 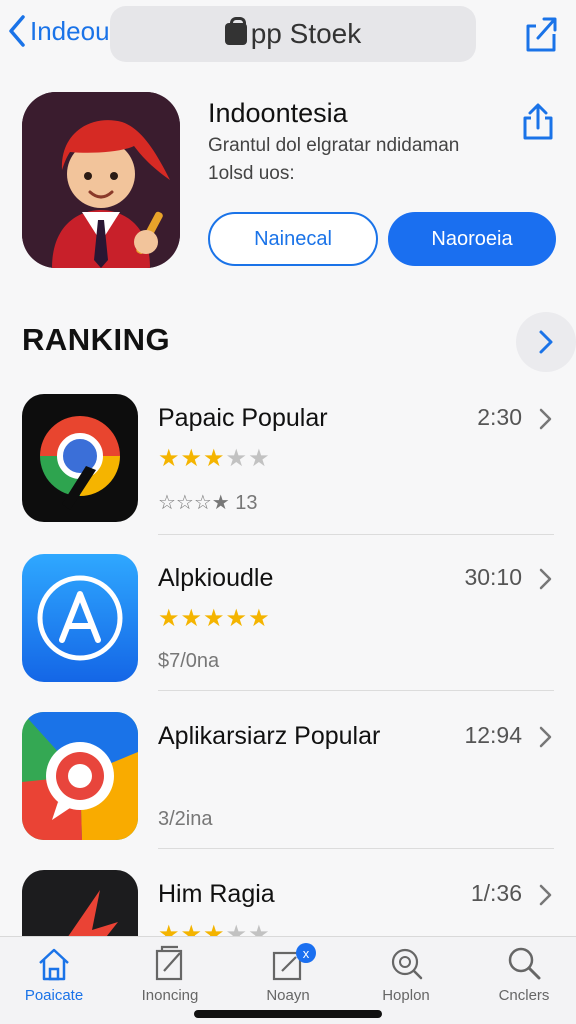 I want to click on search-icon, so click(x=524, y=963).